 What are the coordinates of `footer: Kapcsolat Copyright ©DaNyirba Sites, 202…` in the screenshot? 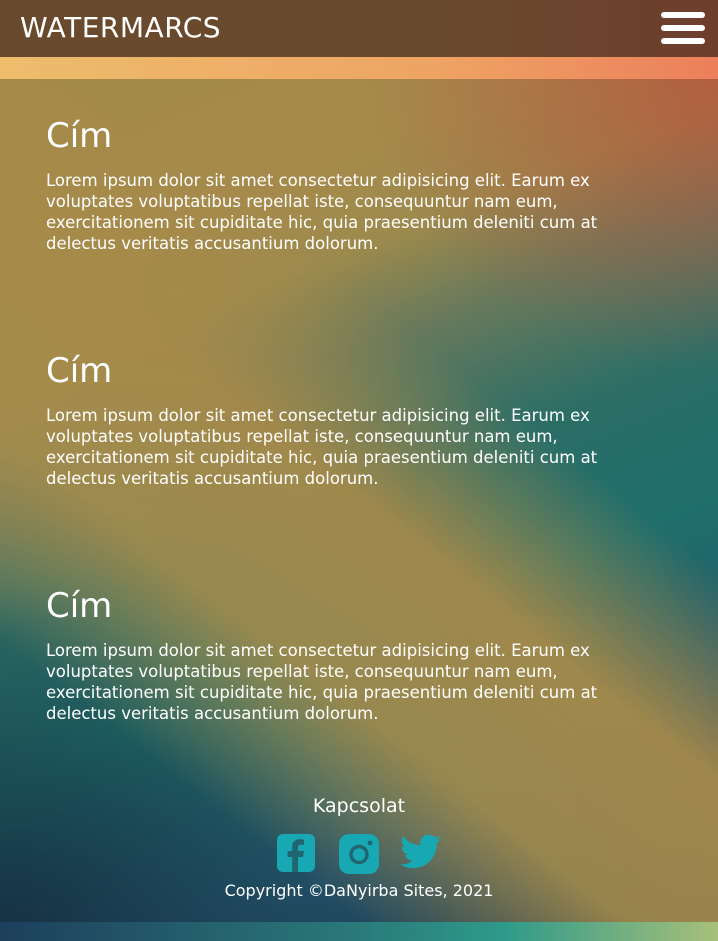 It's located at (359, 846).